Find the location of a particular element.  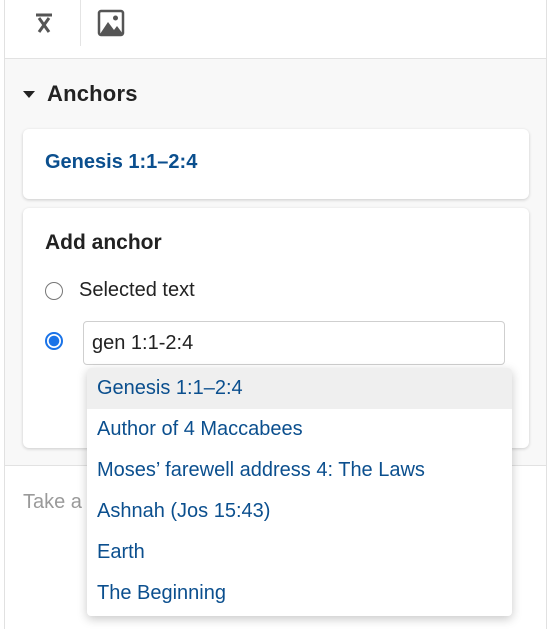

suggestion-item: Moses’ farewell address 4: The Laws is located at coordinates (299, 470).